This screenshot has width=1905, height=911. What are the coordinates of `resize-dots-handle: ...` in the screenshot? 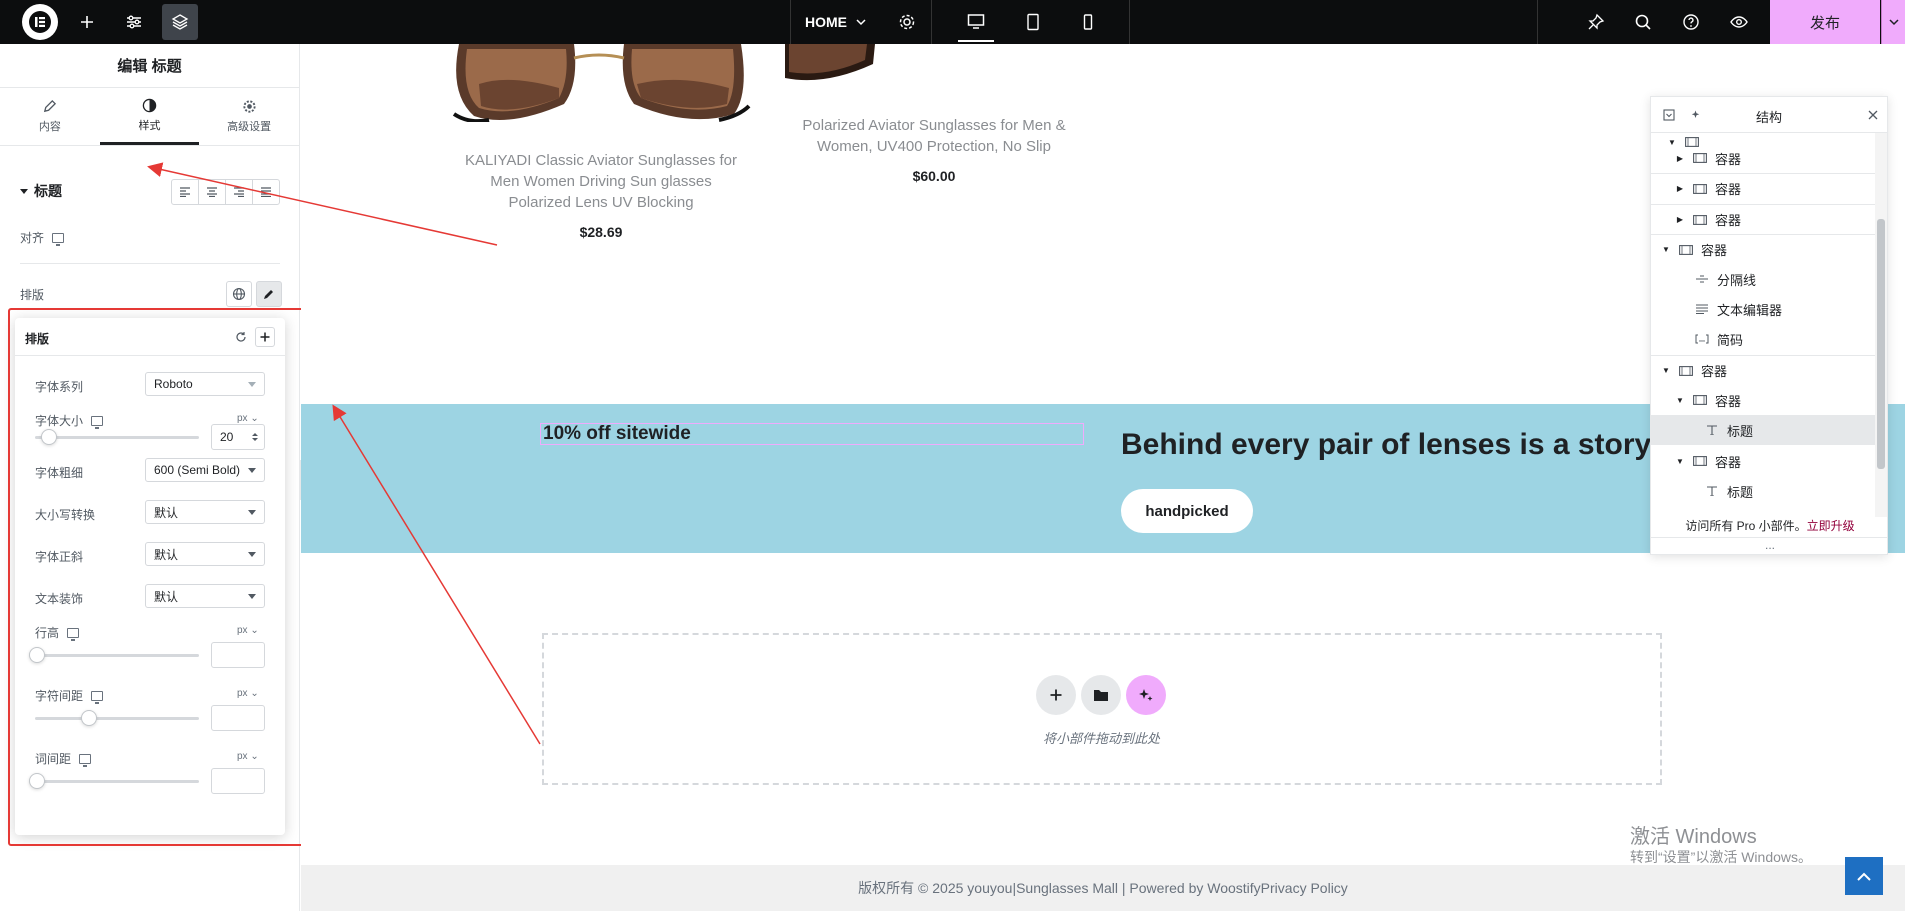 It's located at (1769, 544).